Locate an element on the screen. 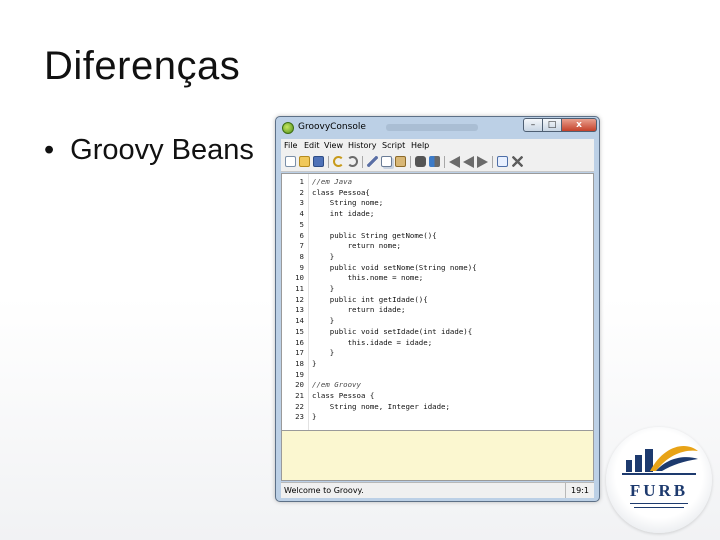 The height and width of the screenshot is (540, 720). undo-icon is located at coordinates (338, 161).